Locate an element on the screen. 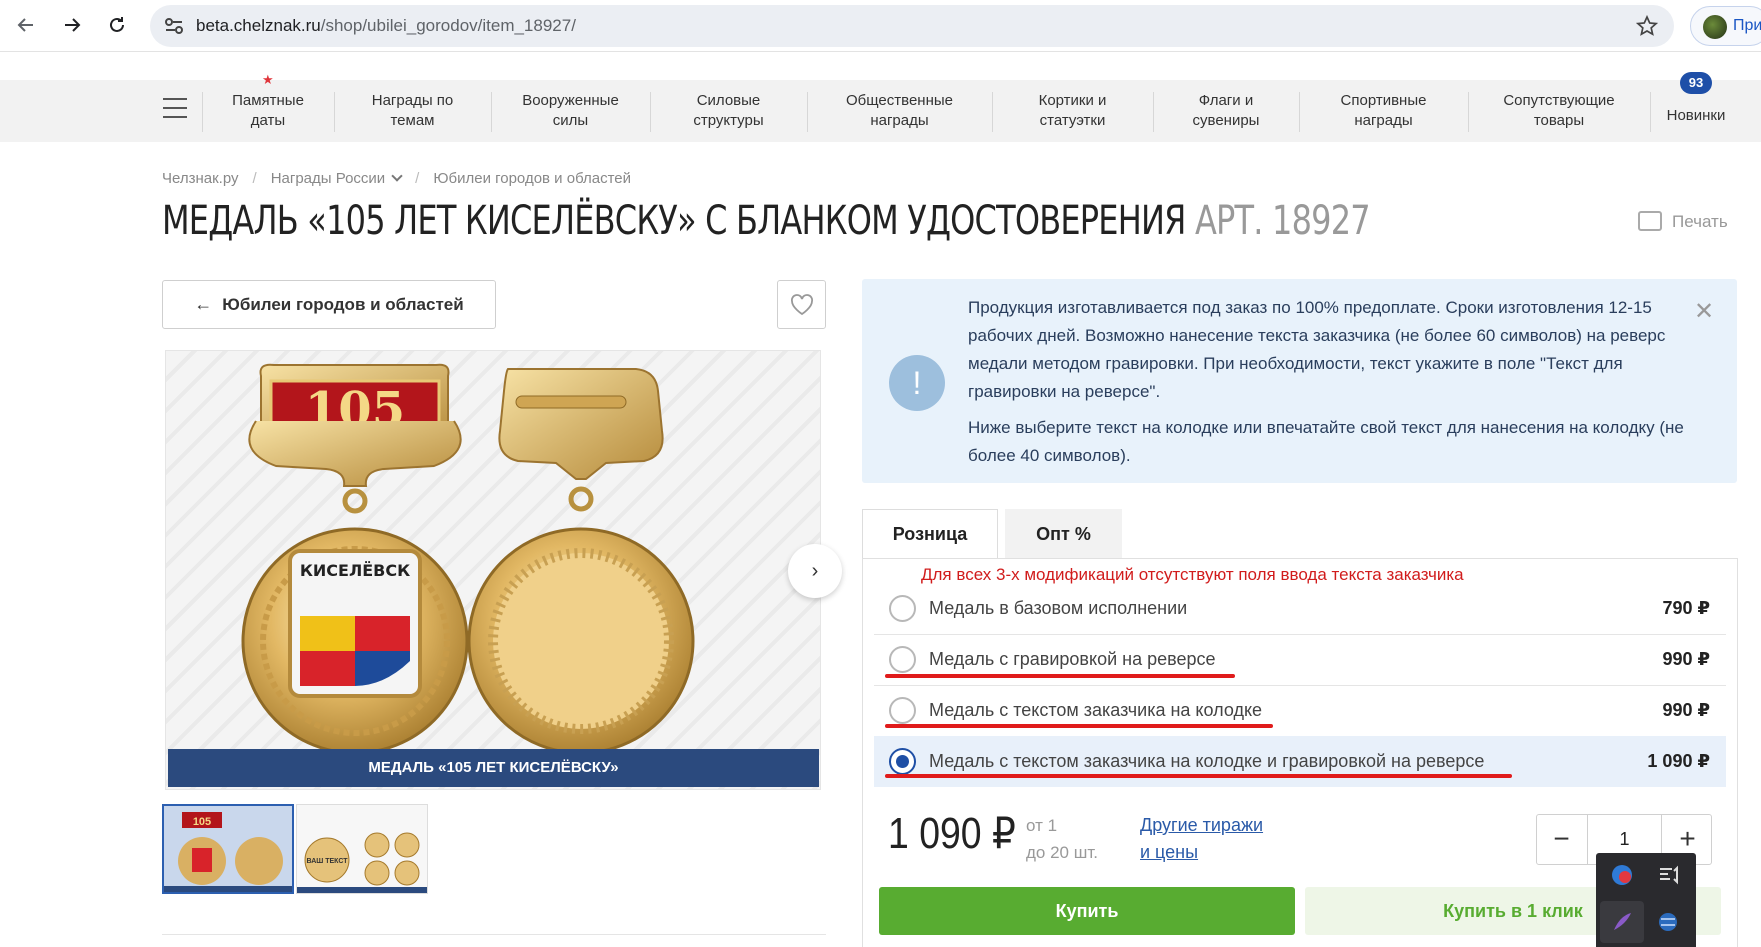 This screenshot has height=947, width=1761. profile-button: При is located at coordinates (1725, 26).